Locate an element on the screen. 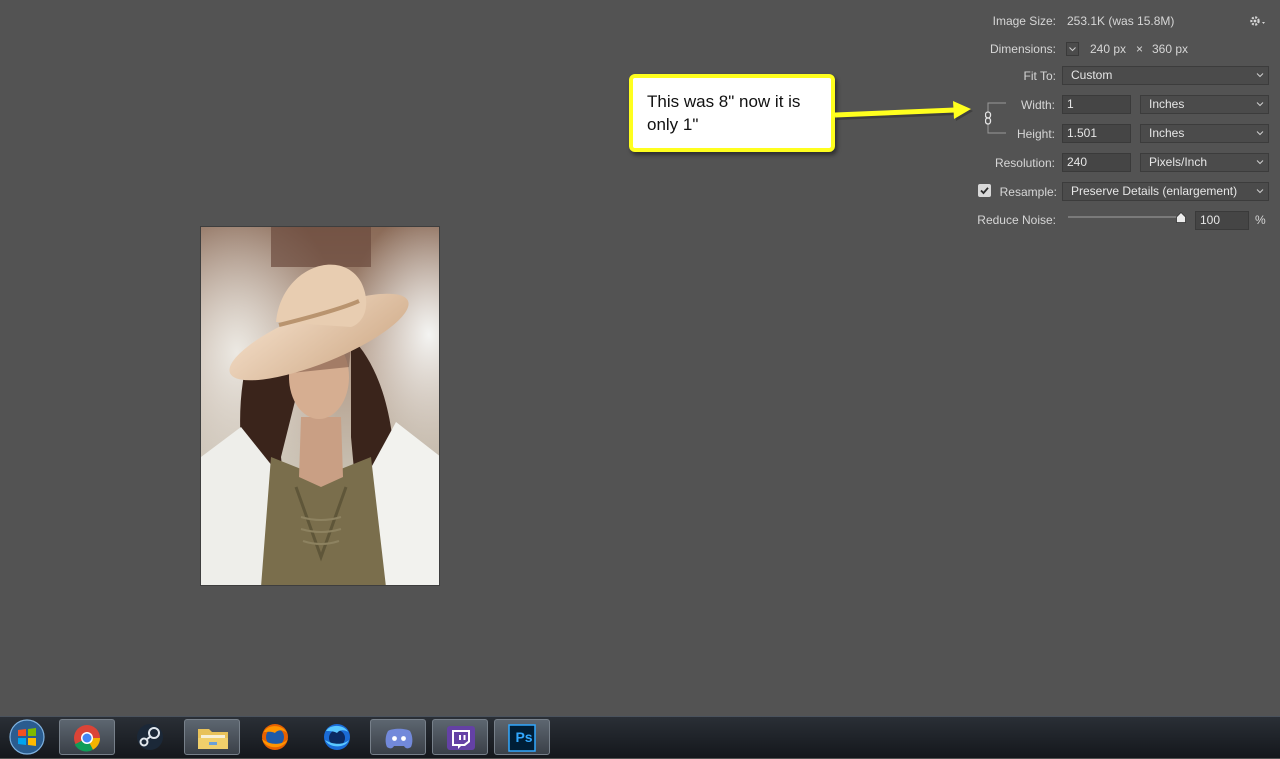 This screenshot has height=759, width=1280. chrome-icon is located at coordinates (87, 738).